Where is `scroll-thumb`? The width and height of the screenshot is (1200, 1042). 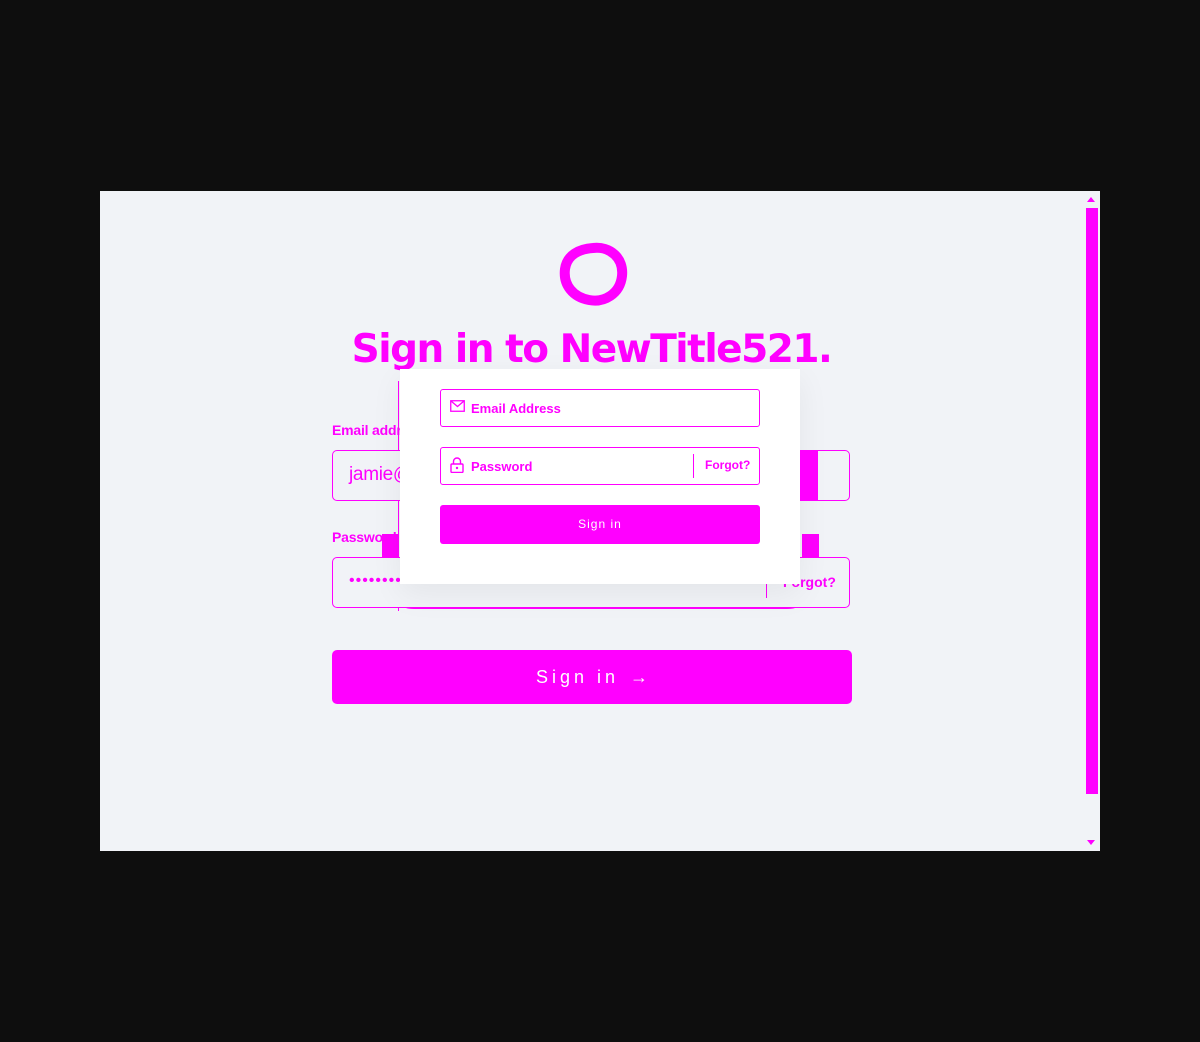
scroll-thumb is located at coordinates (1092, 501).